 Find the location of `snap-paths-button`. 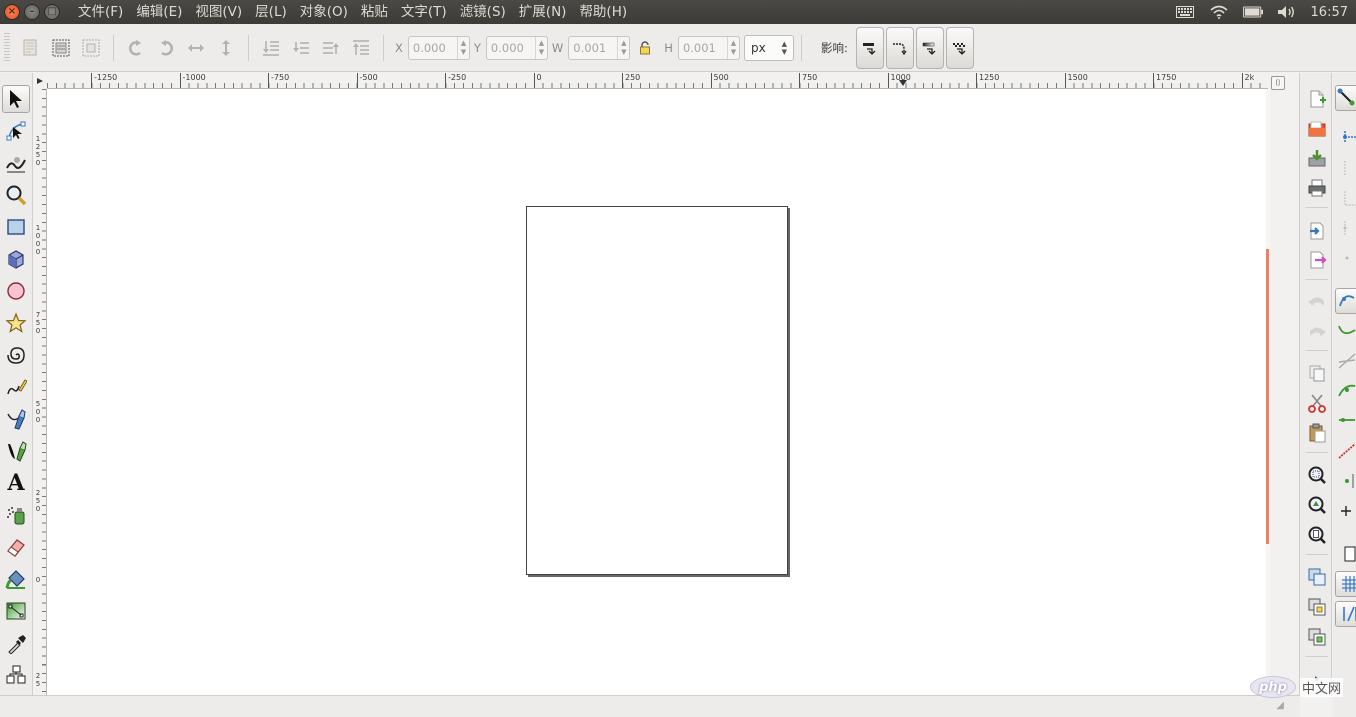

snap-paths-button is located at coordinates (1345, 331).